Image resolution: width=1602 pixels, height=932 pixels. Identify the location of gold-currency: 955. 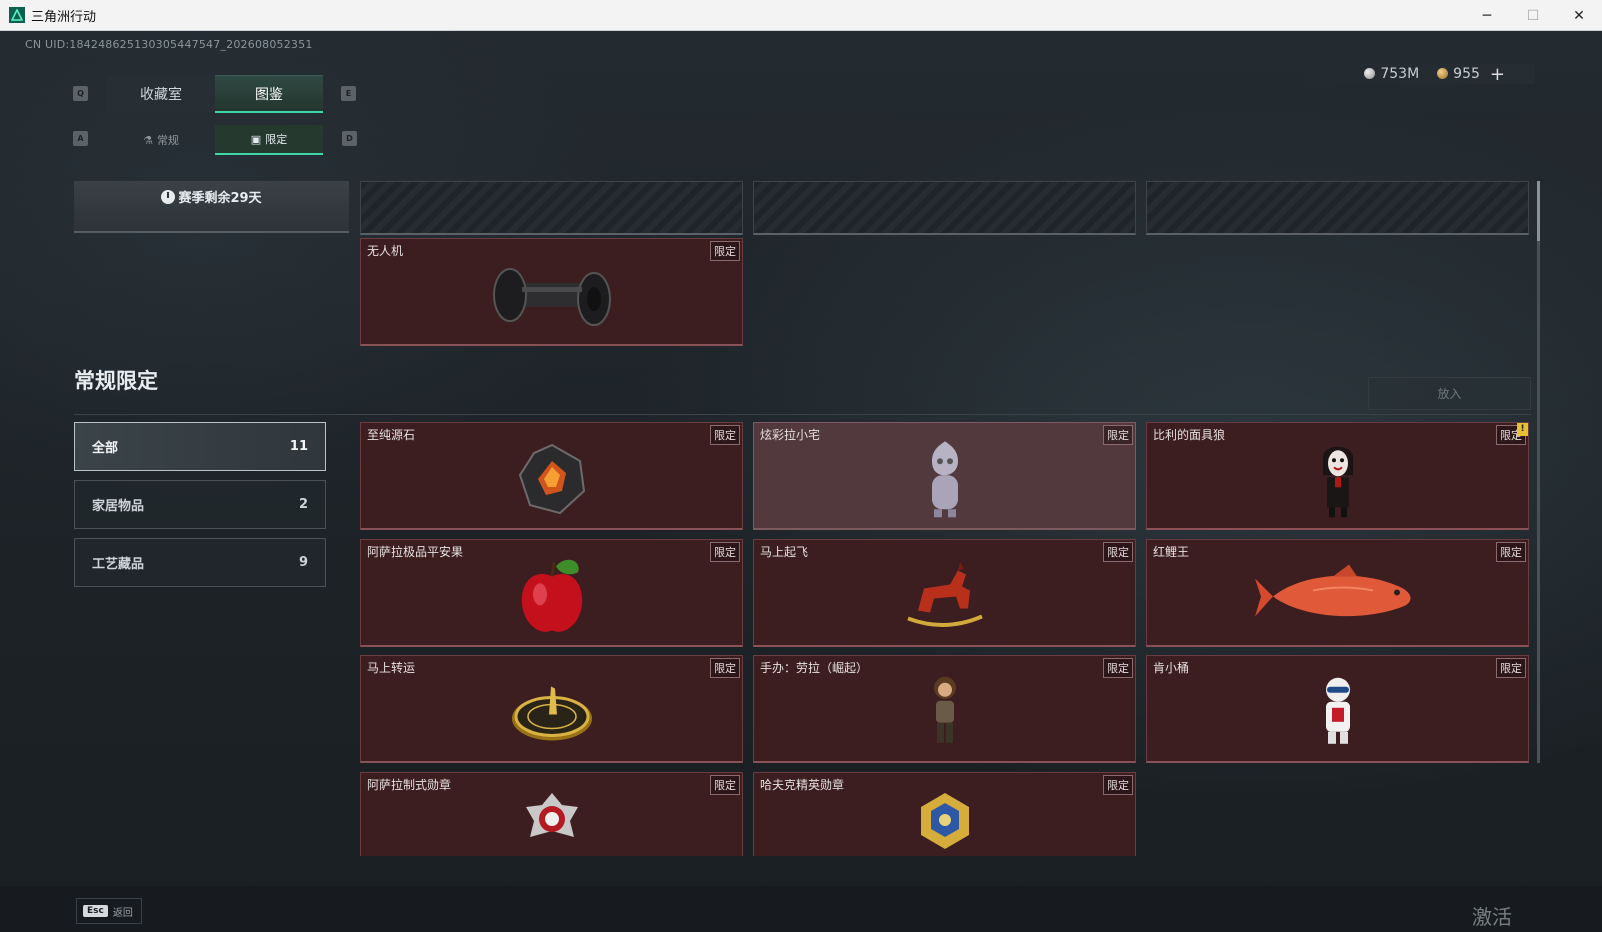
(1458, 74).